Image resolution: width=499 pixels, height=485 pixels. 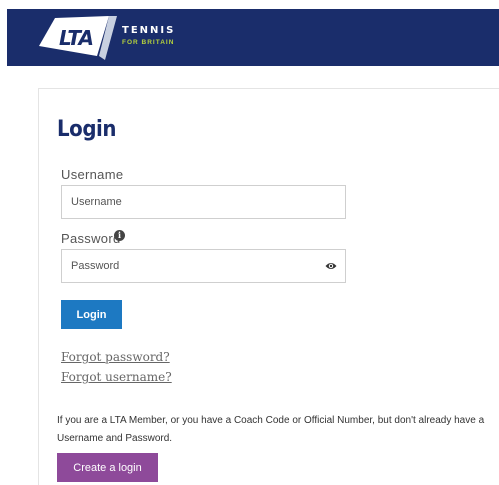 What do you see at coordinates (148, 42) in the screenshot?
I see `logo-tagline-text: FOR BRITAIN` at bounding box center [148, 42].